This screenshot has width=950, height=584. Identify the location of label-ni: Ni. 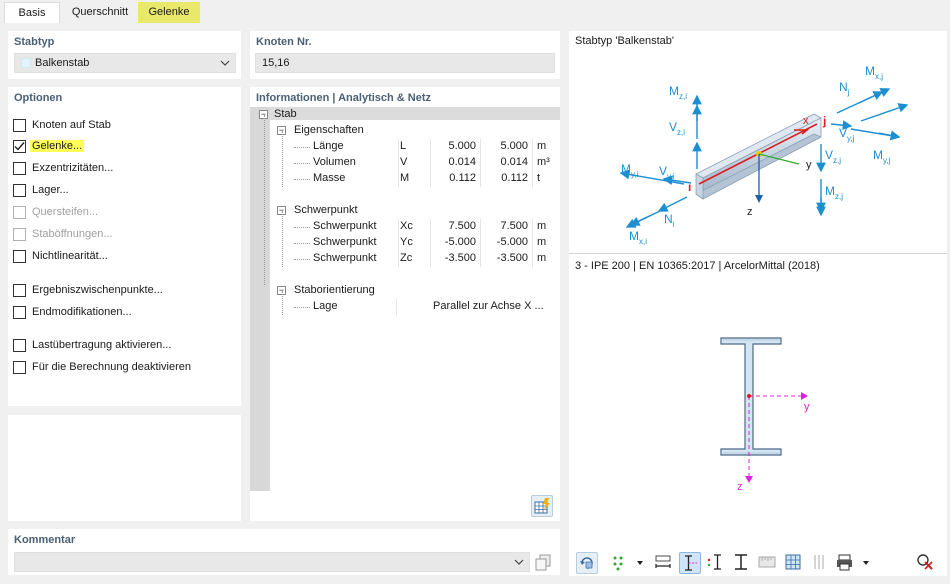
(669, 220).